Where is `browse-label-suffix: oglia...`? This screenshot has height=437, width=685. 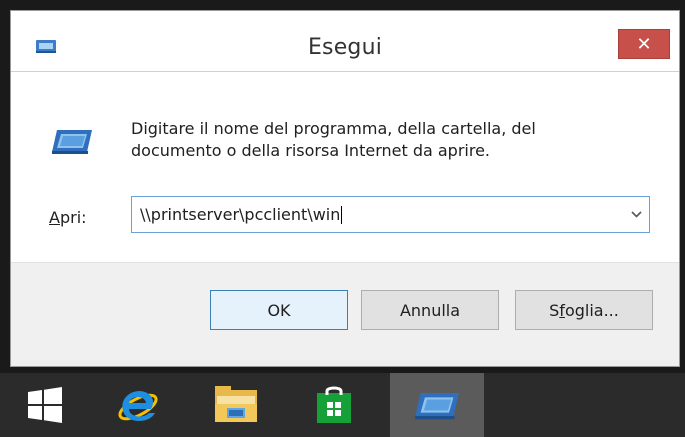
browse-label-suffix: oglia... is located at coordinates (591, 310).